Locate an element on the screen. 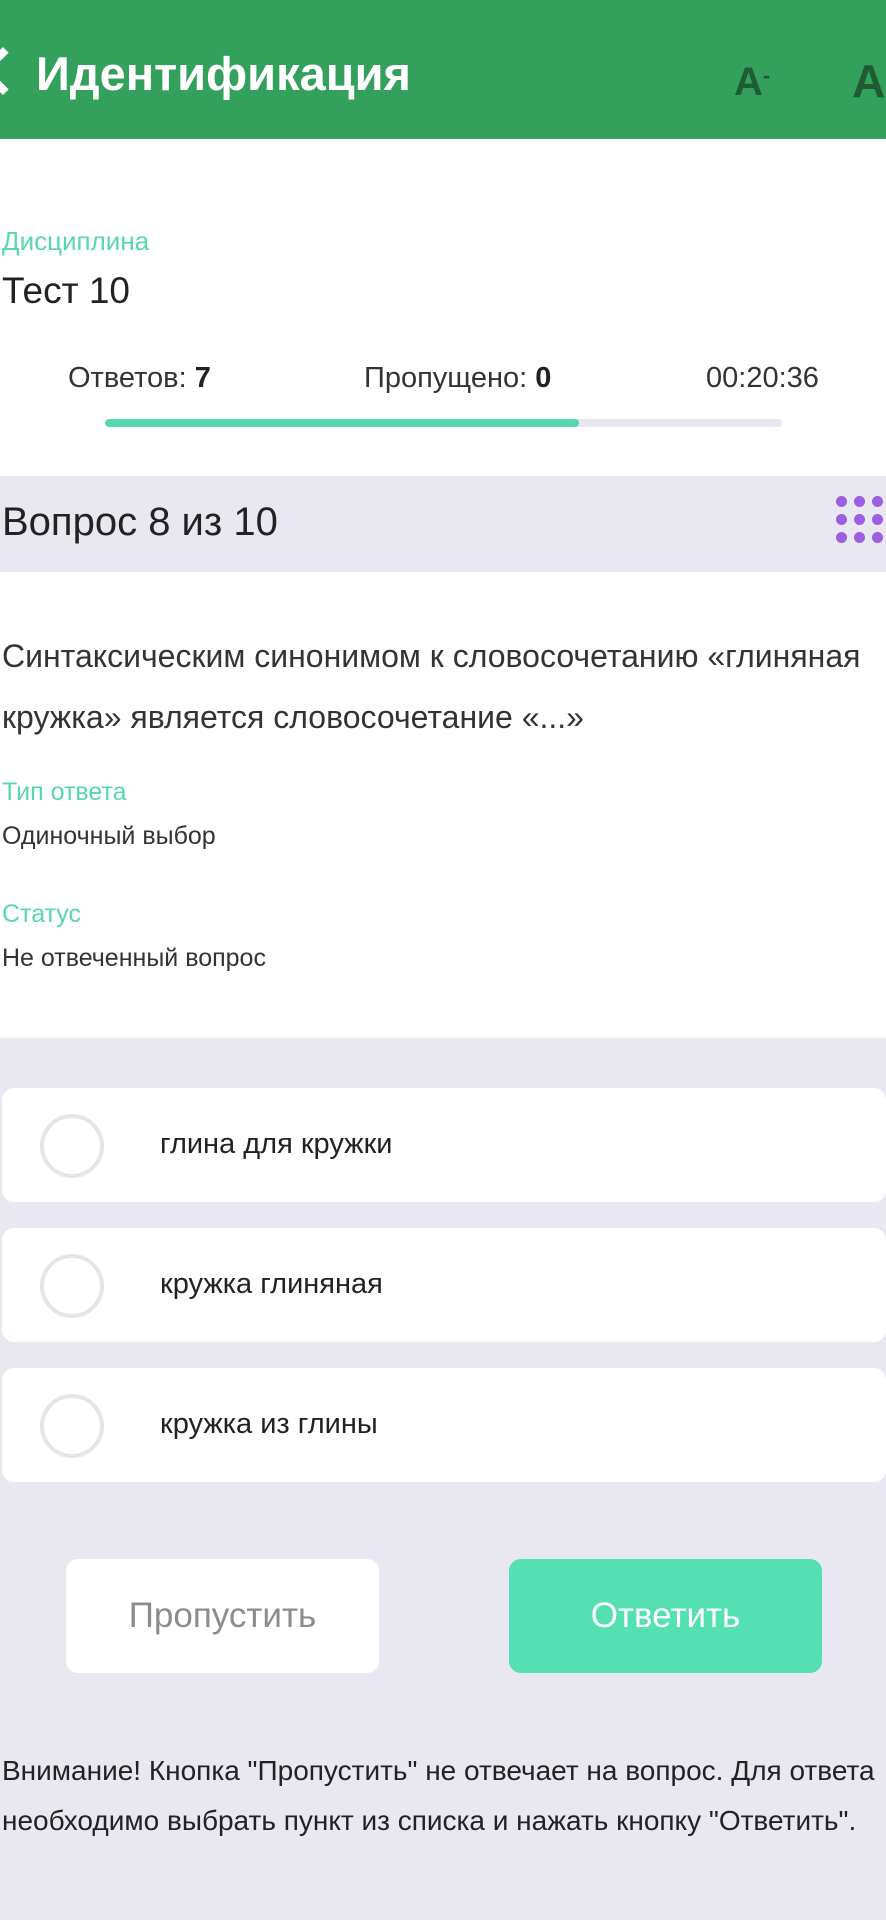 The width and height of the screenshot is (886, 1920). status-label: Статус is located at coordinates (42, 914).